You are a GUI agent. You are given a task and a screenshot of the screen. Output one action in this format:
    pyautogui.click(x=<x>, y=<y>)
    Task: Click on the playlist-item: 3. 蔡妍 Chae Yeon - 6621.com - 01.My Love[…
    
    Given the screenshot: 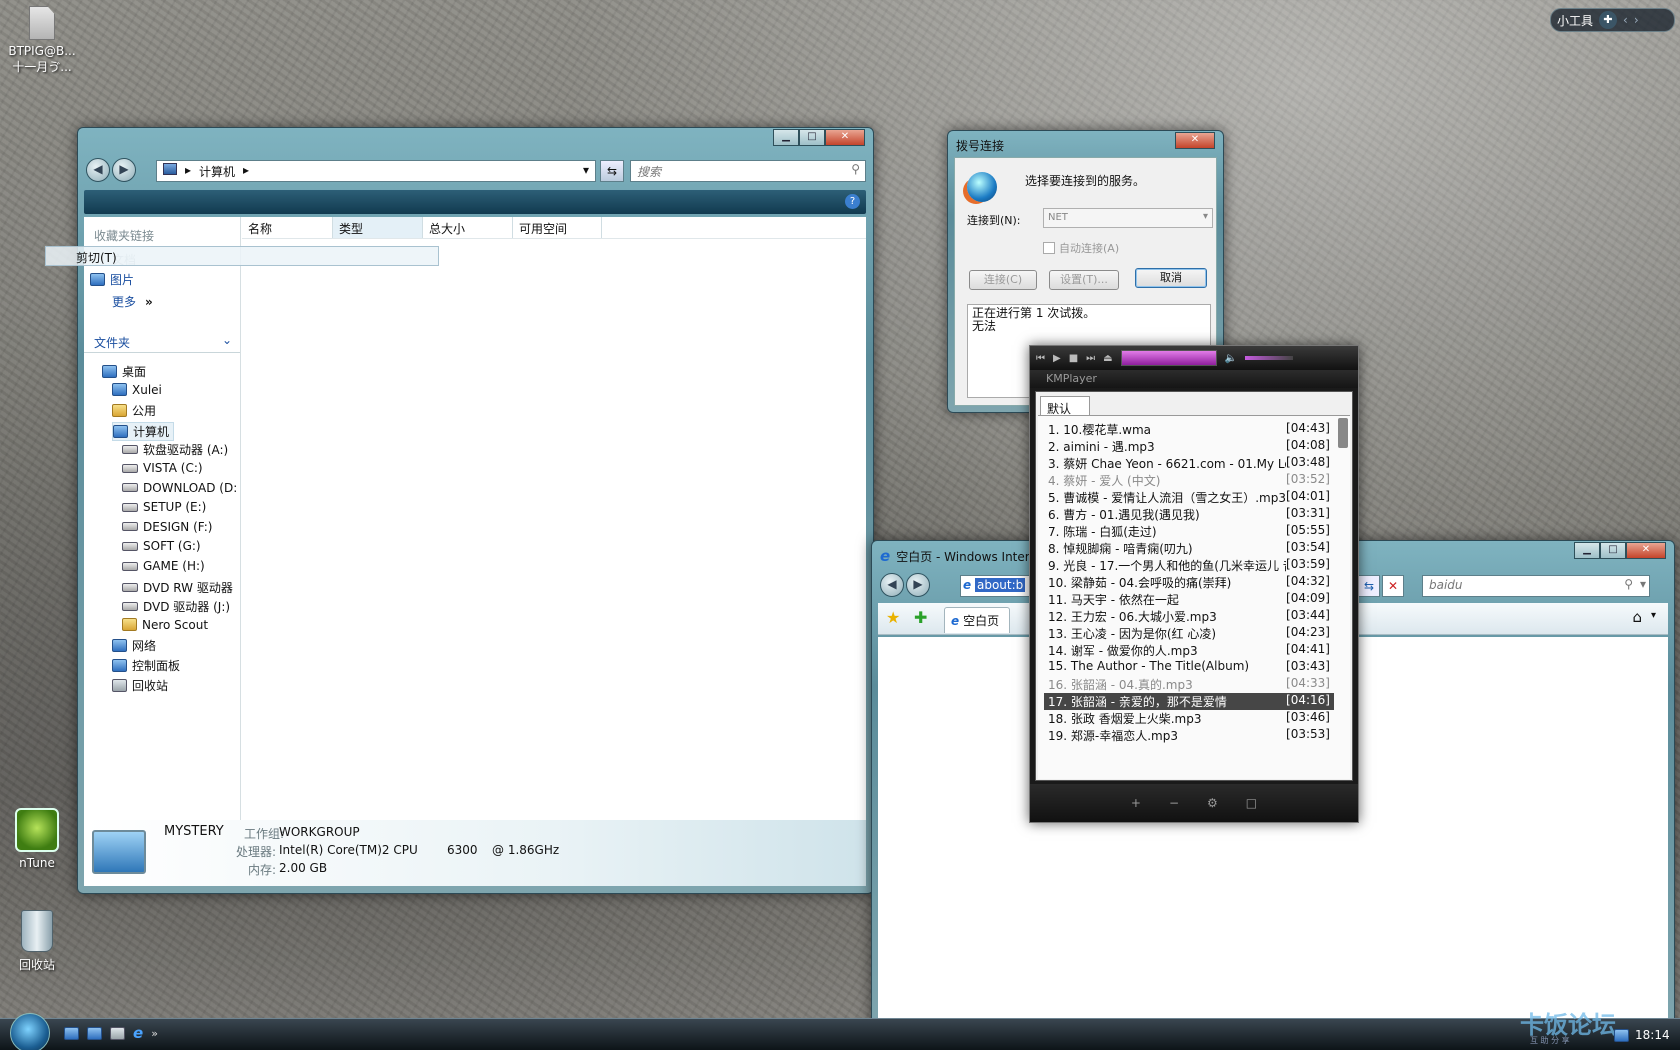 What is the action you would take?
    pyautogui.click(x=1189, y=463)
    